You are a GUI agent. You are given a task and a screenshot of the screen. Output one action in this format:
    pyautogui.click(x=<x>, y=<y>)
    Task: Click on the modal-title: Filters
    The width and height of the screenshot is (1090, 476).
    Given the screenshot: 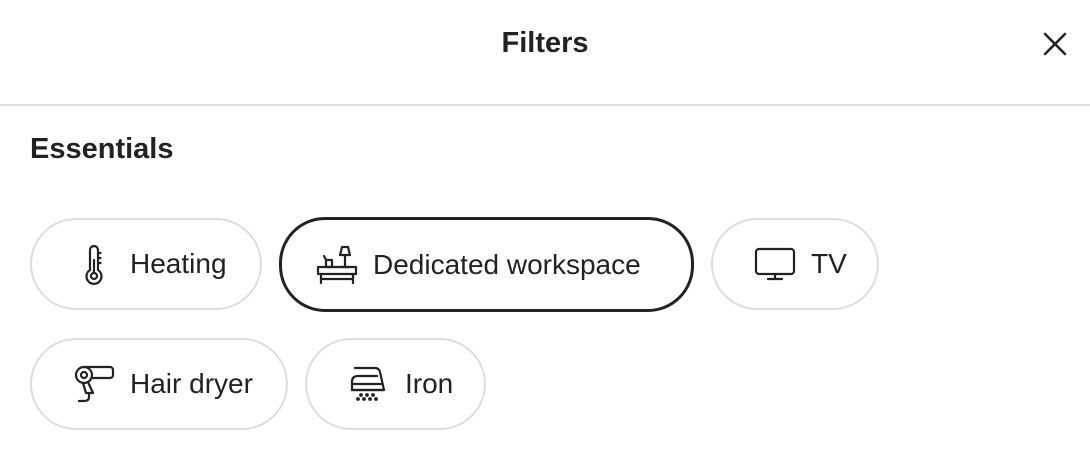 What is the action you would take?
    pyautogui.click(x=545, y=43)
    